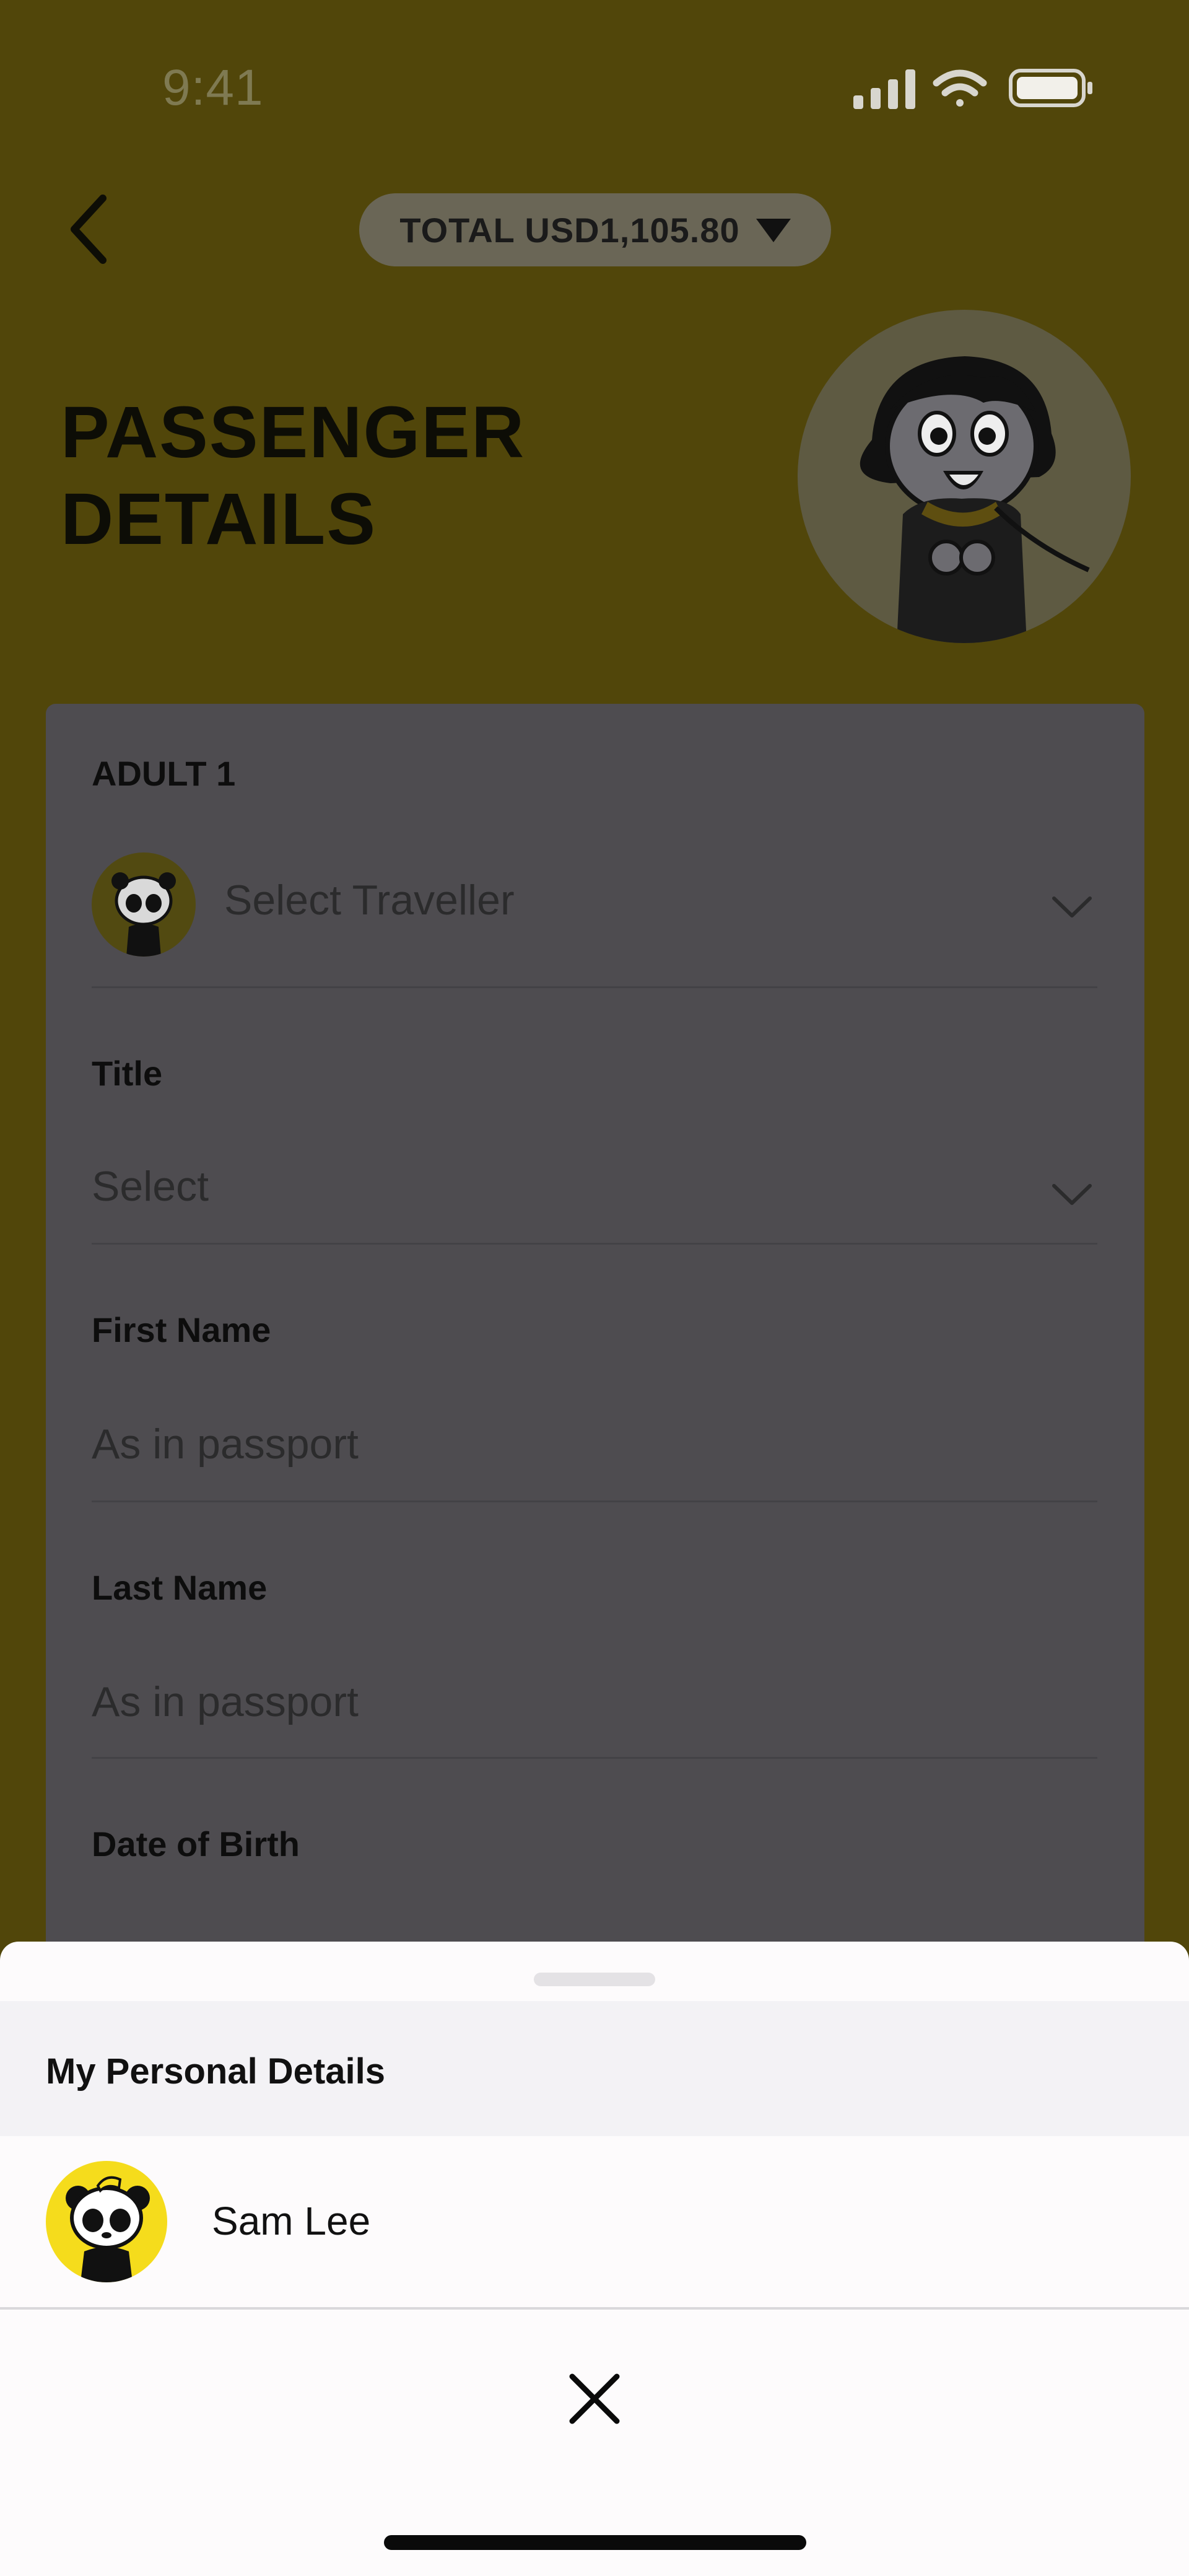  What do you see at coordinates (594, 2068) in the screenshot?
I see `section-header: My Personal Details` at bounding box center [594, 2068].